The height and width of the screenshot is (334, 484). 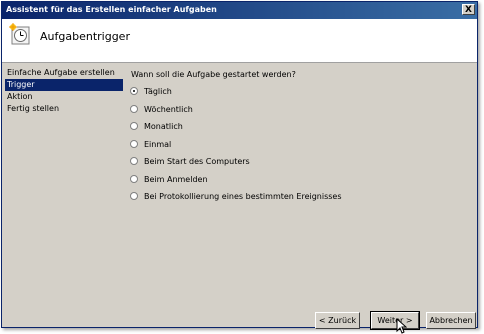 I want to click on mouse-pointer-icon, so click(x=401, y=326).